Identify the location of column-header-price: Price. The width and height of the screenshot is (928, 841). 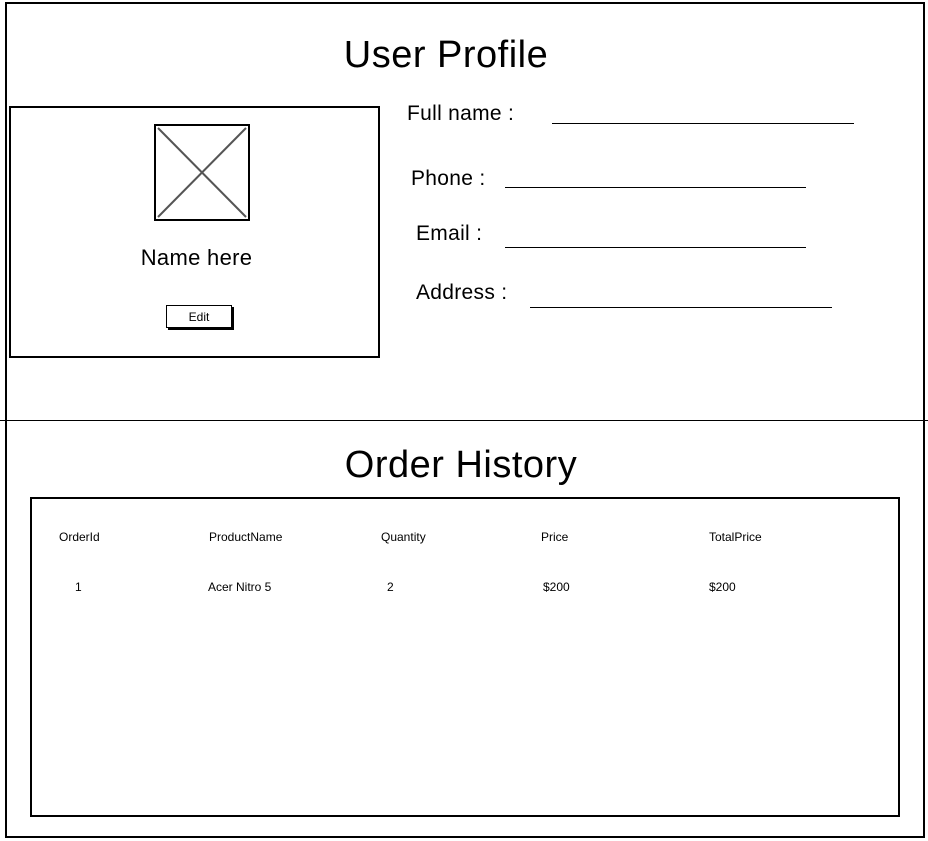
(555, 537).